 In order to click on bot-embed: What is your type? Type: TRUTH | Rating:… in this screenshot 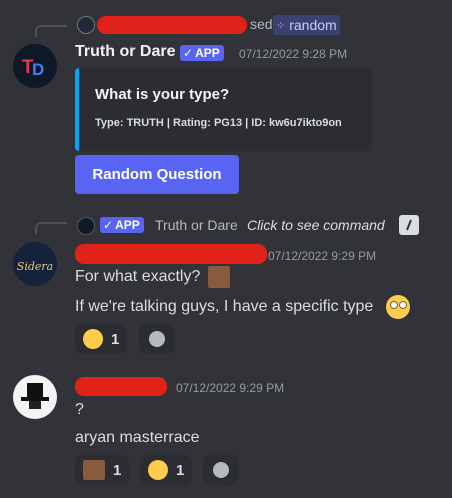, I will do `click(223, 109)`.